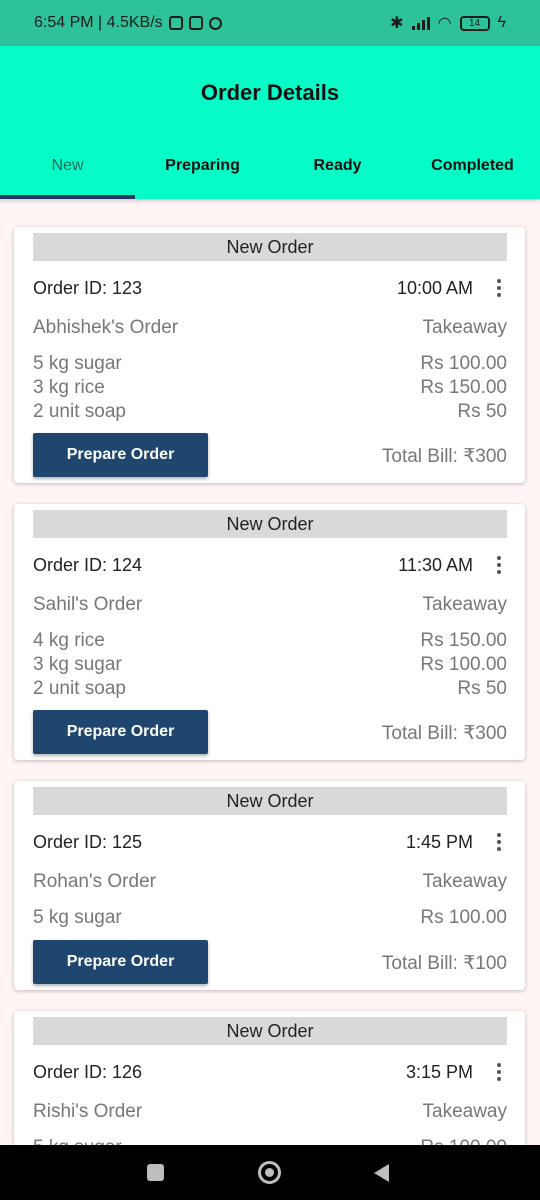  I want to click on status-right: ✱ ◠ 14 ϟ, so click(448, 23).